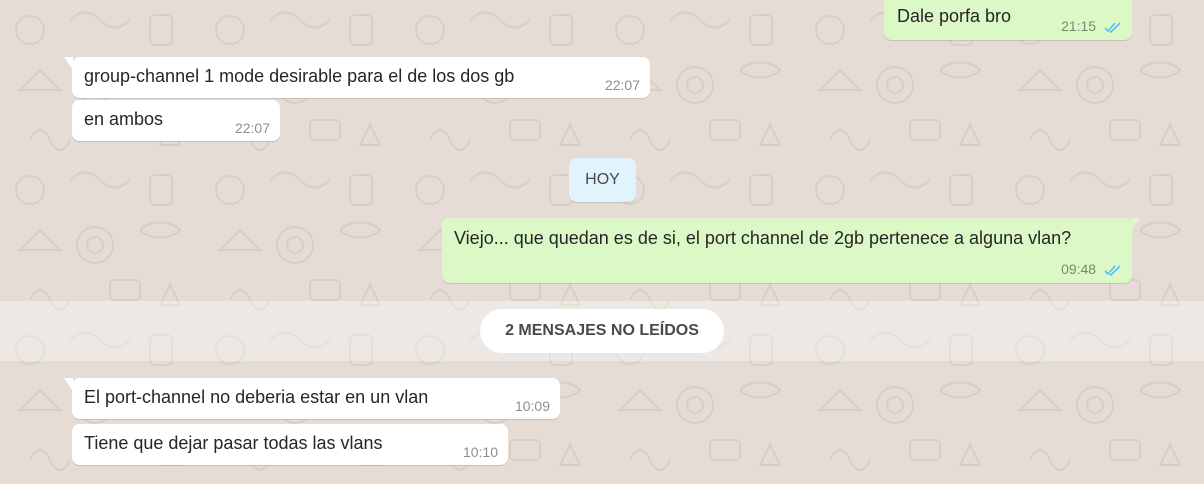 This screenshot has height=484, width=1204. Describe the element at coordinates (480, 452) in the screenshot. I see `message-time: 10:10` at that location.